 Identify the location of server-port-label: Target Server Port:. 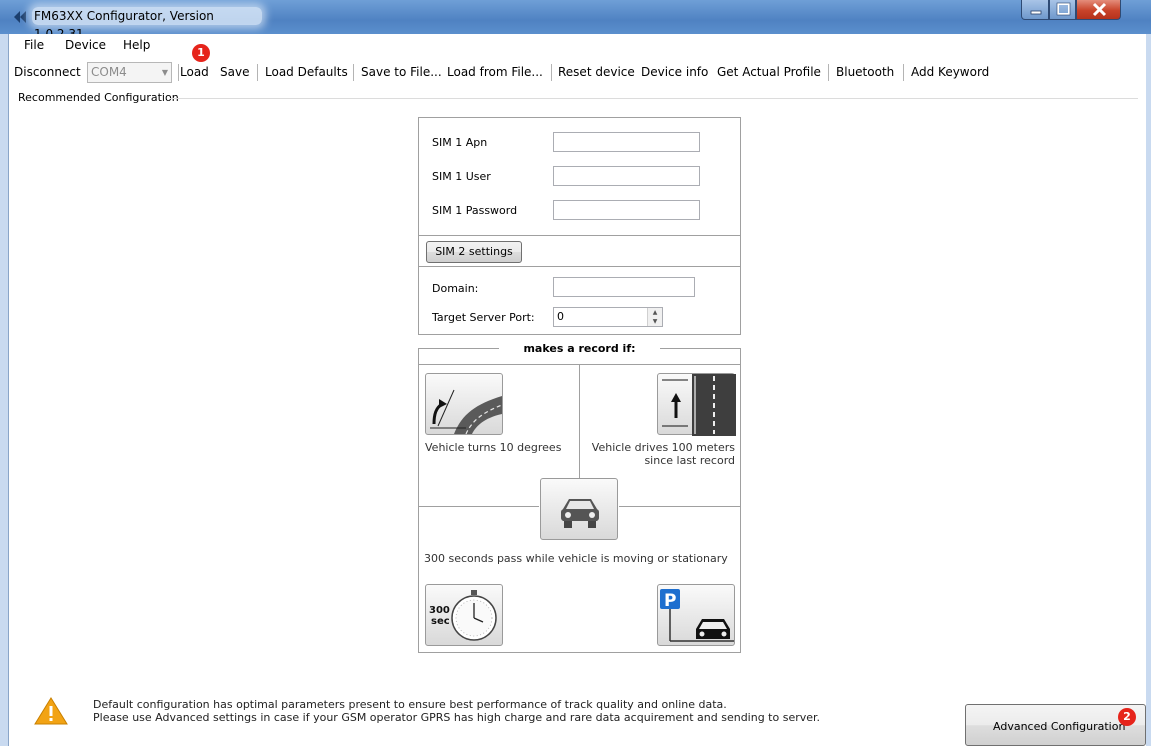
(483, 317).